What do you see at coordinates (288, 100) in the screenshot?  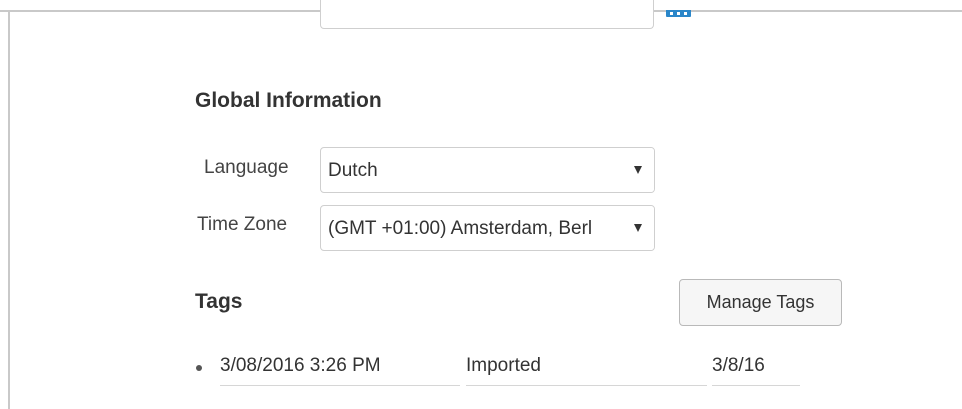 I see `global-information-heading: Global Information` at bounding box center [288, 100].